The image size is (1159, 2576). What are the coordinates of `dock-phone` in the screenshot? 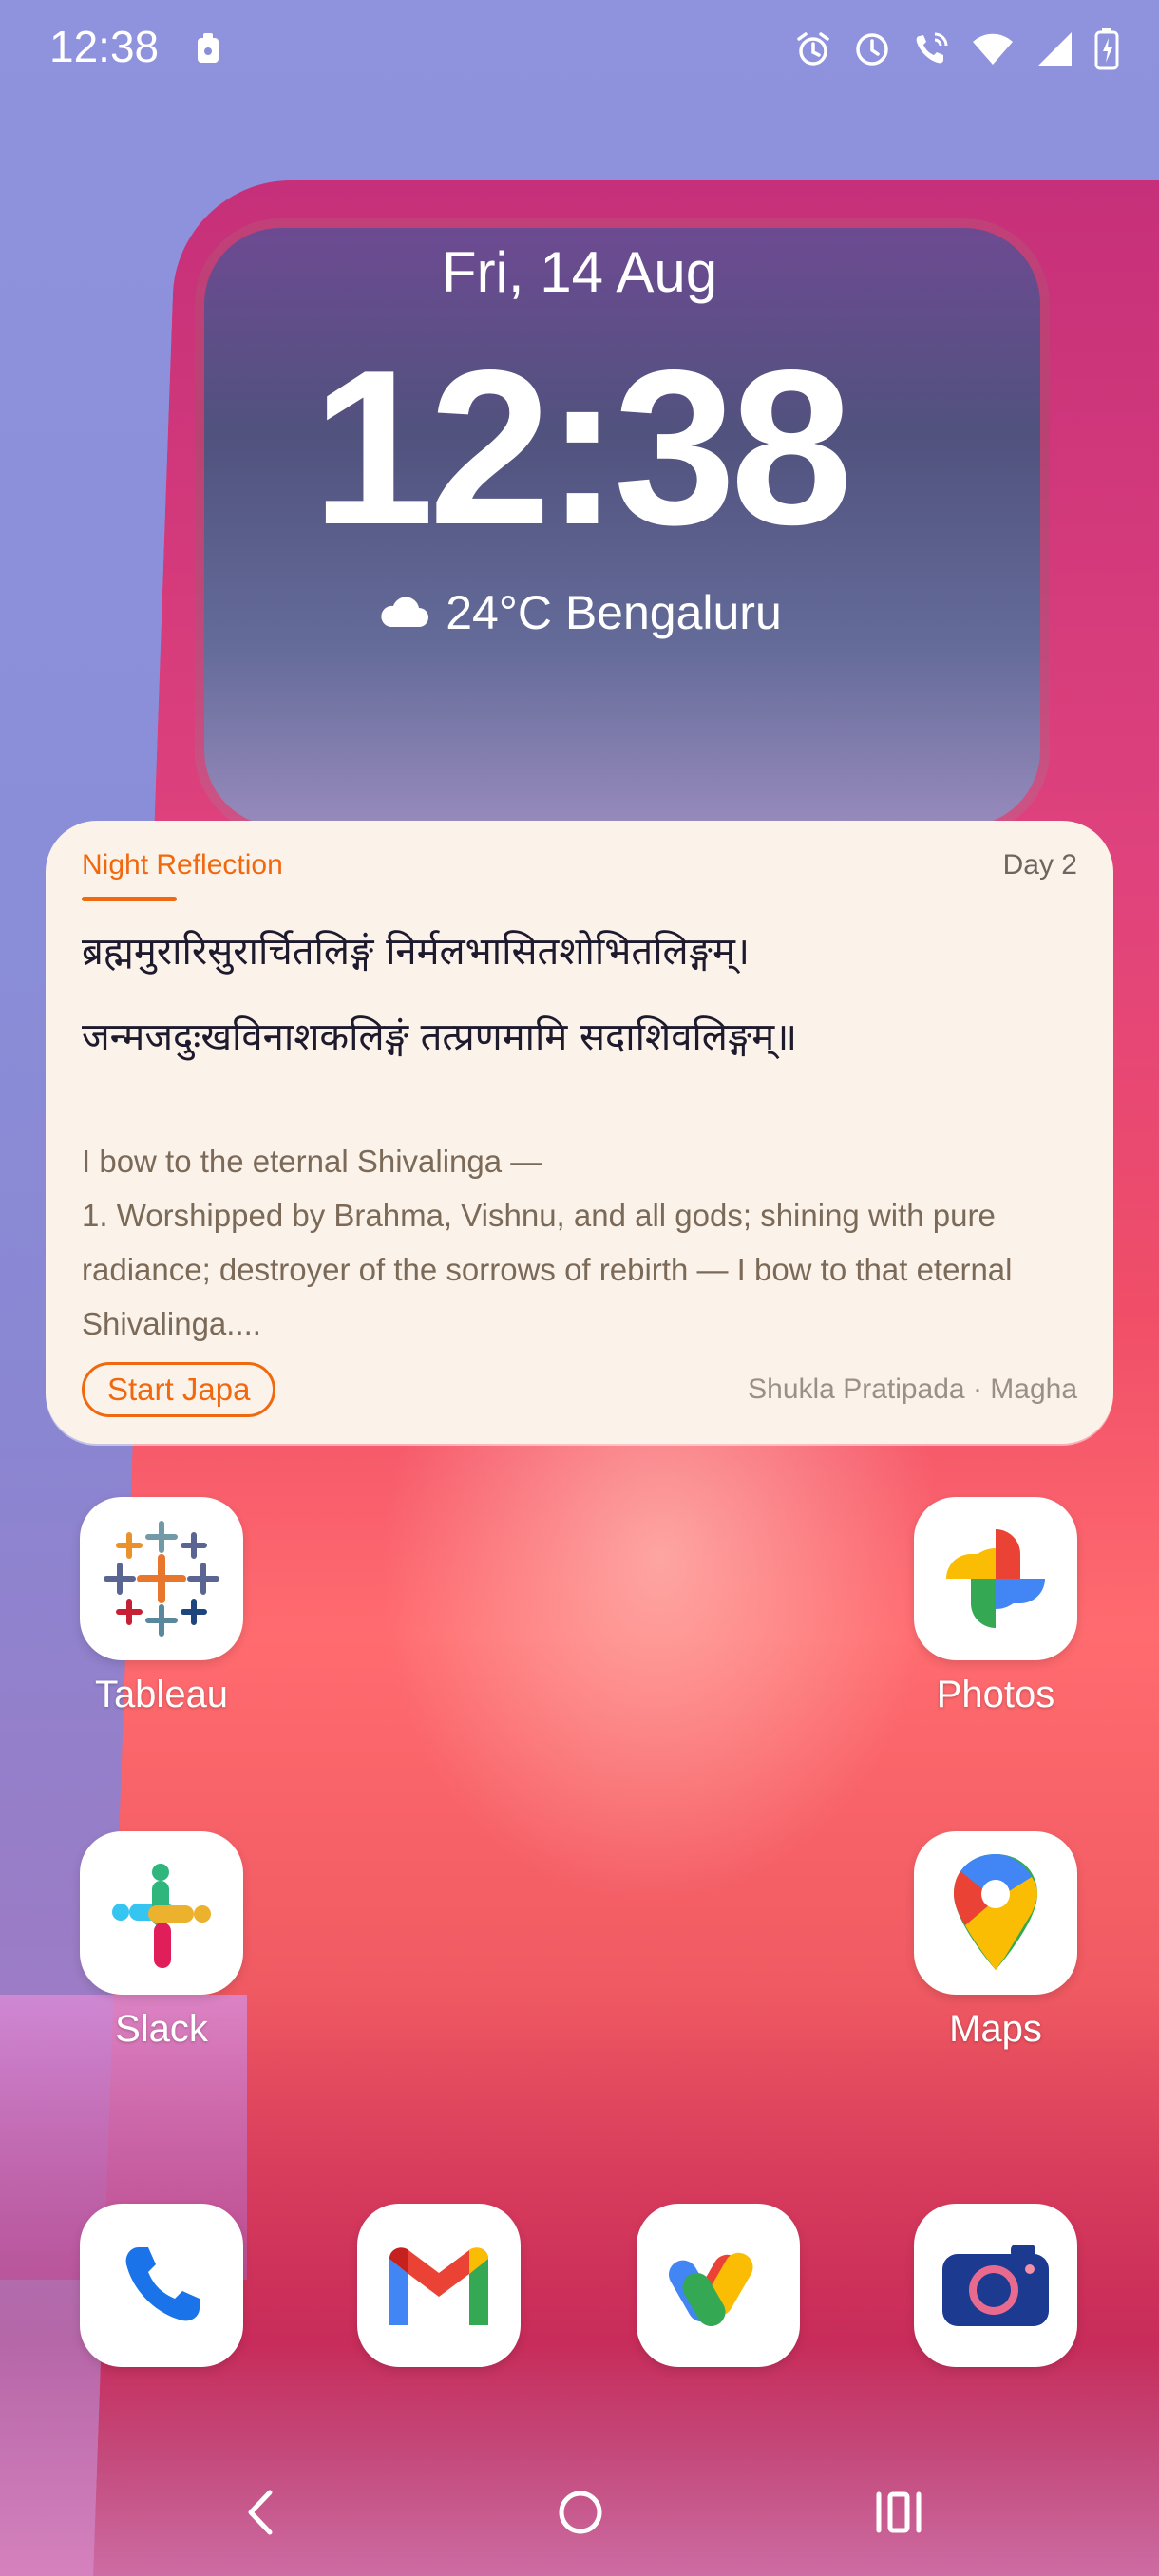 It's located at (161, 2285).